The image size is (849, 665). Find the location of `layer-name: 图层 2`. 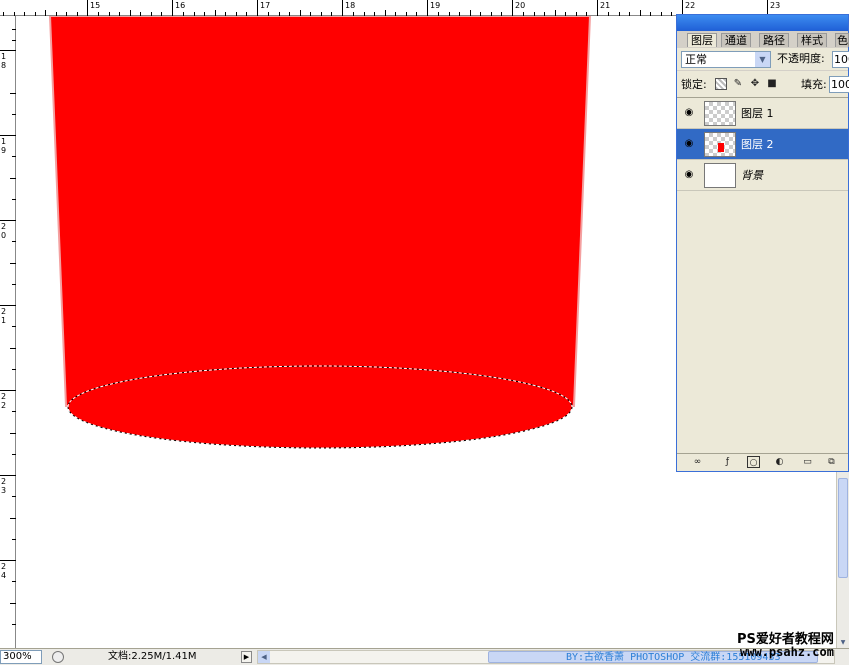

layer-name: 图层 2 is located at coordinates (757, 144).